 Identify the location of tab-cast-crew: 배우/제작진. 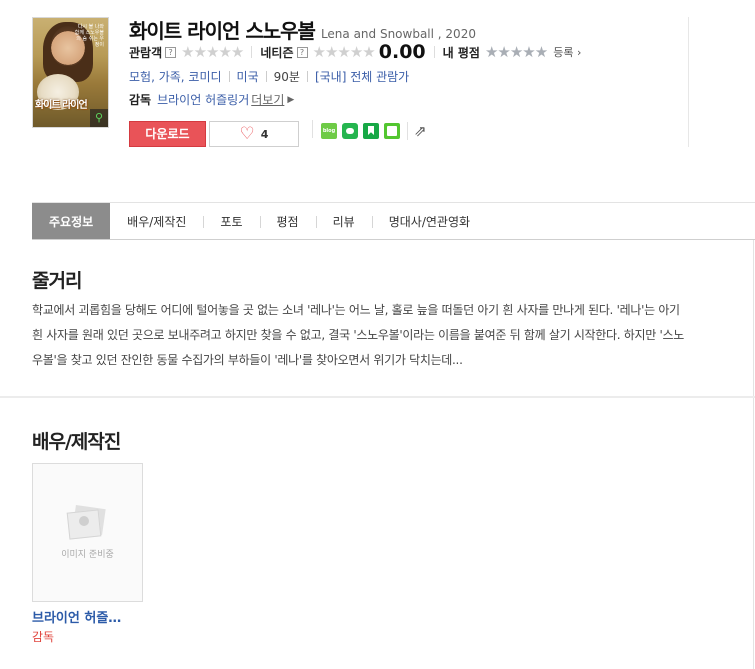
(156, 221).